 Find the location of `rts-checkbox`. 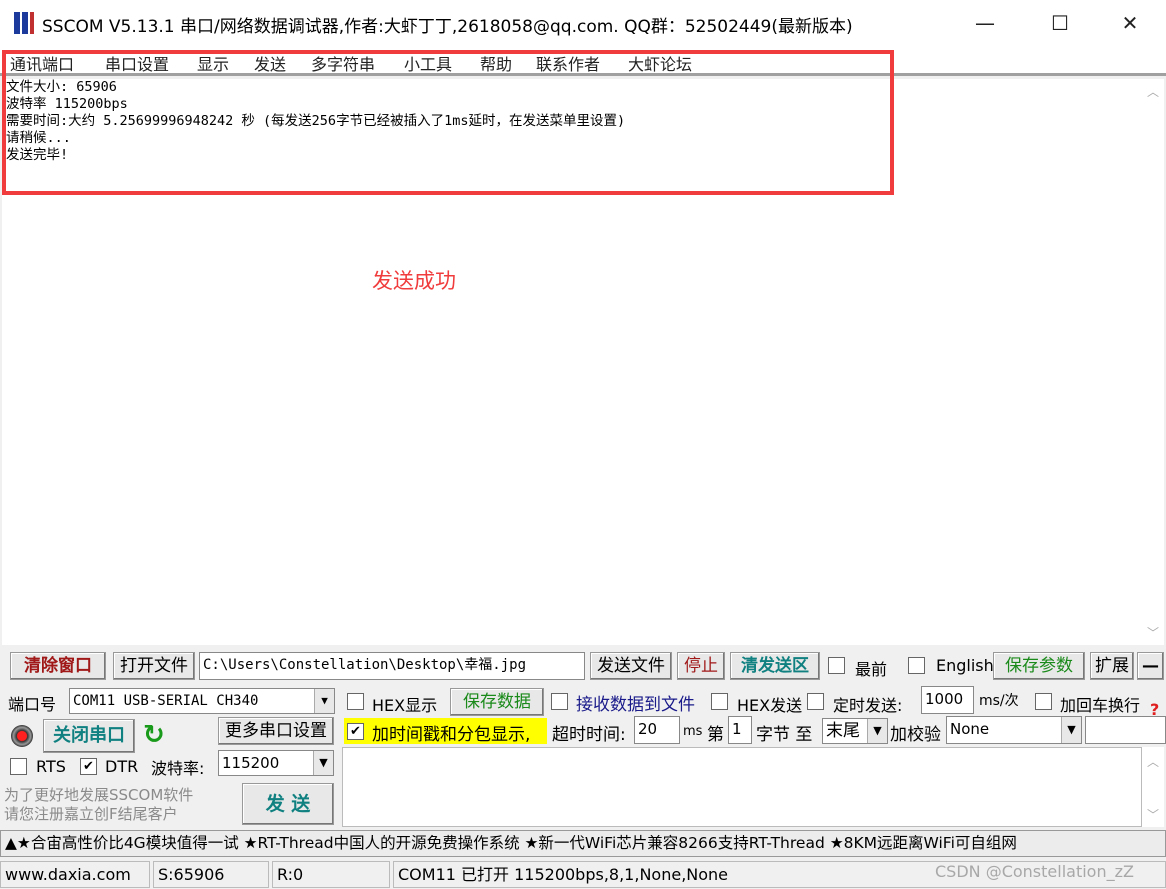

rts-checkbox is located at coordinates (18, 766).